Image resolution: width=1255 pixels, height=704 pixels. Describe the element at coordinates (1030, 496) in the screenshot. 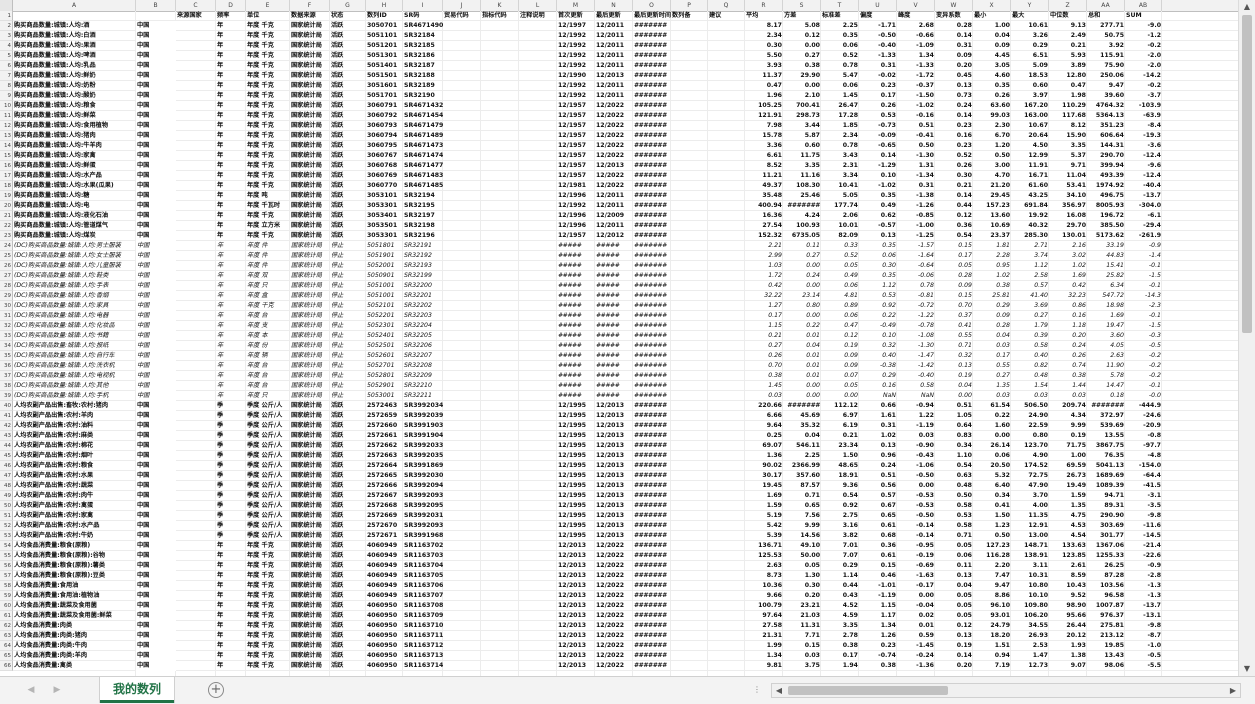

I see `table-cell: 3.70` at that location.